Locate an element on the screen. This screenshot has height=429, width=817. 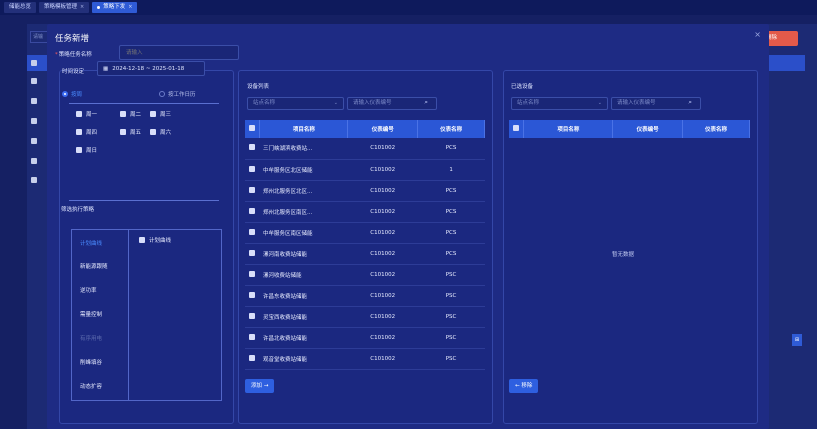
meter-search-input: 请输入仪表编号 ⌕ is located at coordinates (392, 103).